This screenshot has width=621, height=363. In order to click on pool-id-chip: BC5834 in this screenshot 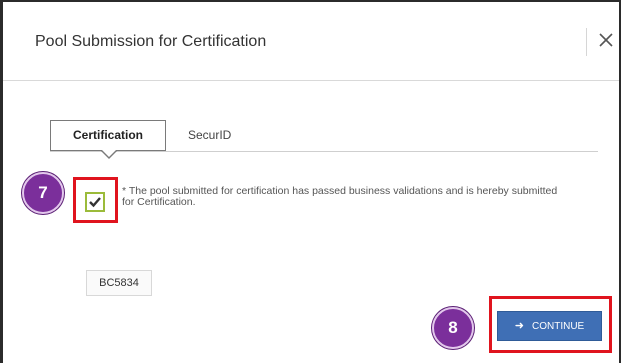, I will do `click(119, 283)`.